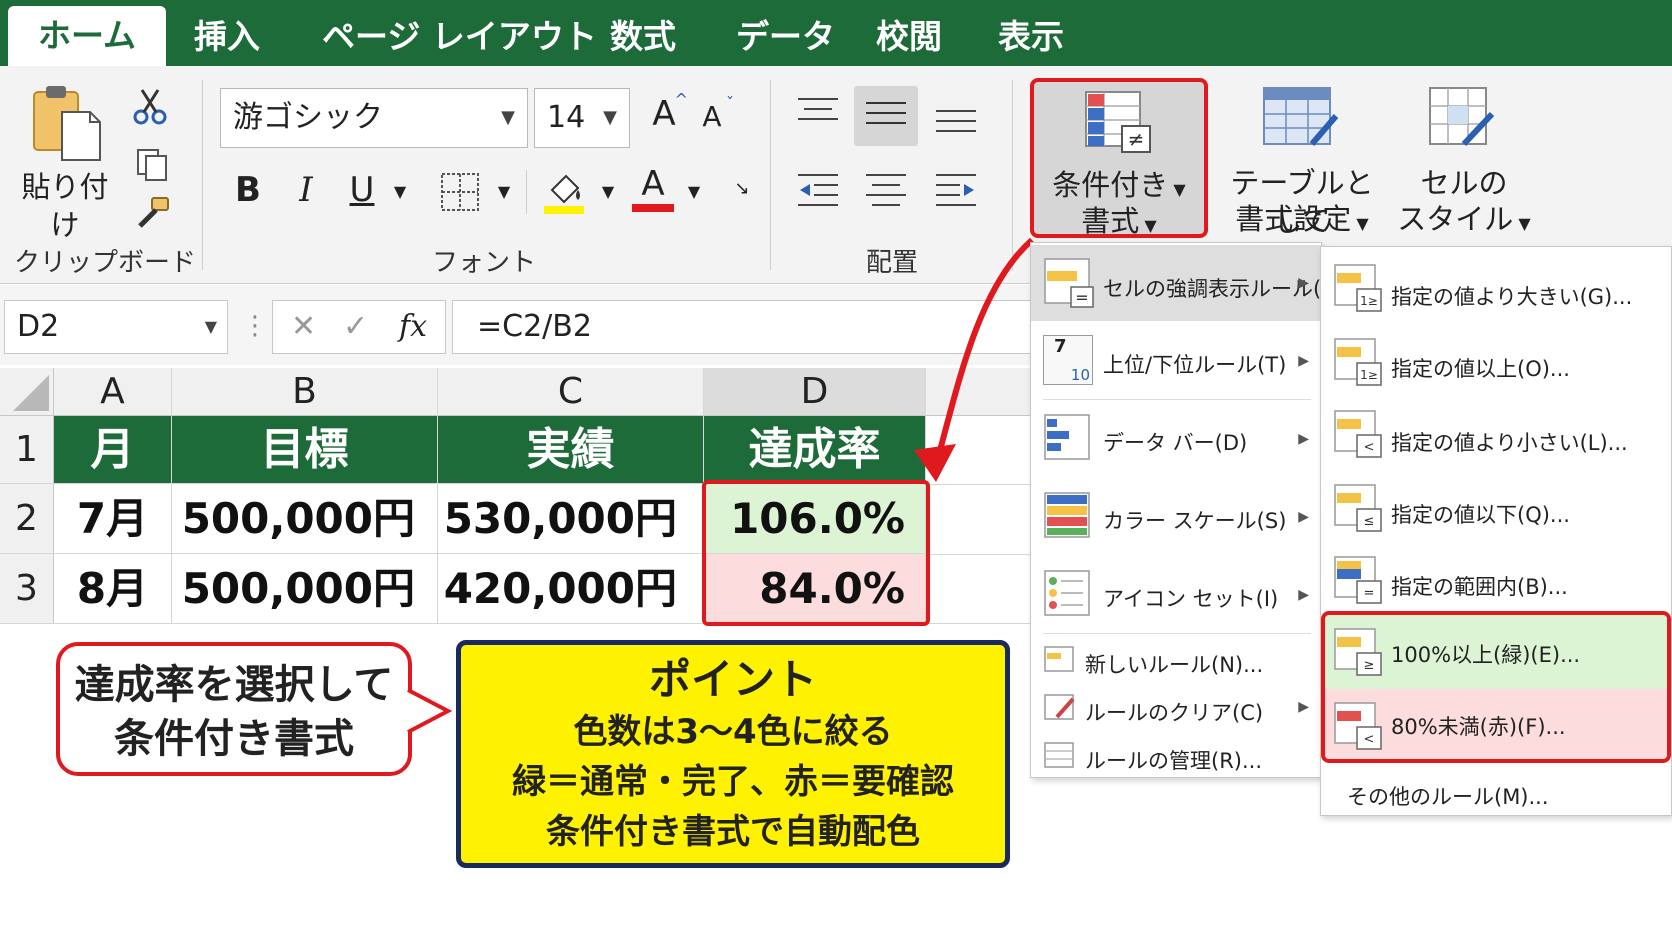 The height and width of the screenshot is (941, 1672). Describe the element at coordinates (306, 190) in the screenshot. I see `italic-button: I` at that location.